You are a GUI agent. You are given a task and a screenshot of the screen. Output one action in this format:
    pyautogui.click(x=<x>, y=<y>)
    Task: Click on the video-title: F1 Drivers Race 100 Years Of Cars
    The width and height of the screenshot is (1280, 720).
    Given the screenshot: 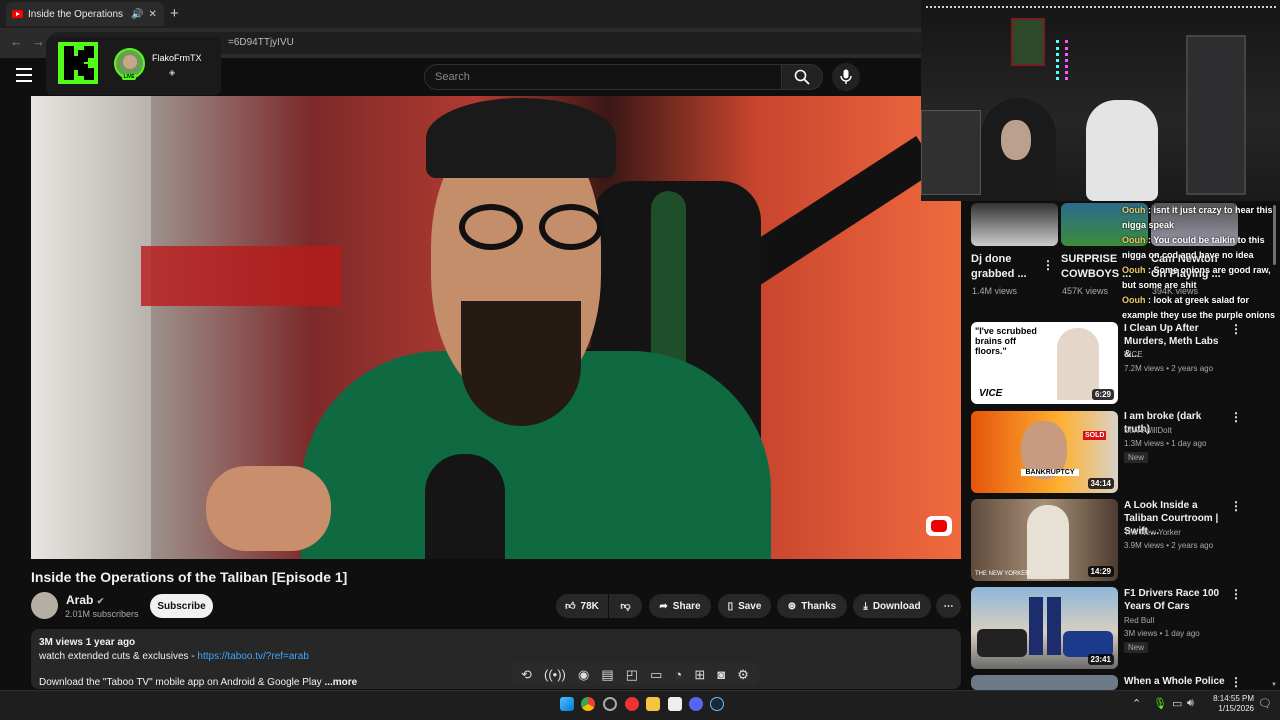 What is the action you would take?
    pyautogui.click(x=1175, y=600)
    